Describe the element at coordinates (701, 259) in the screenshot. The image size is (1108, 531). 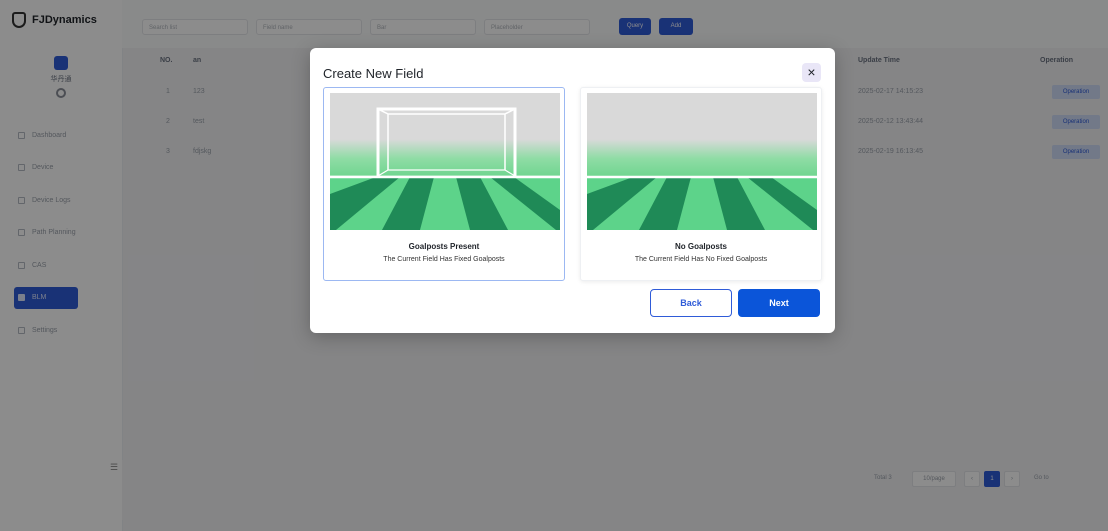
I see `option-description: The Current Field Has No Fixed Goalposts` at that location.